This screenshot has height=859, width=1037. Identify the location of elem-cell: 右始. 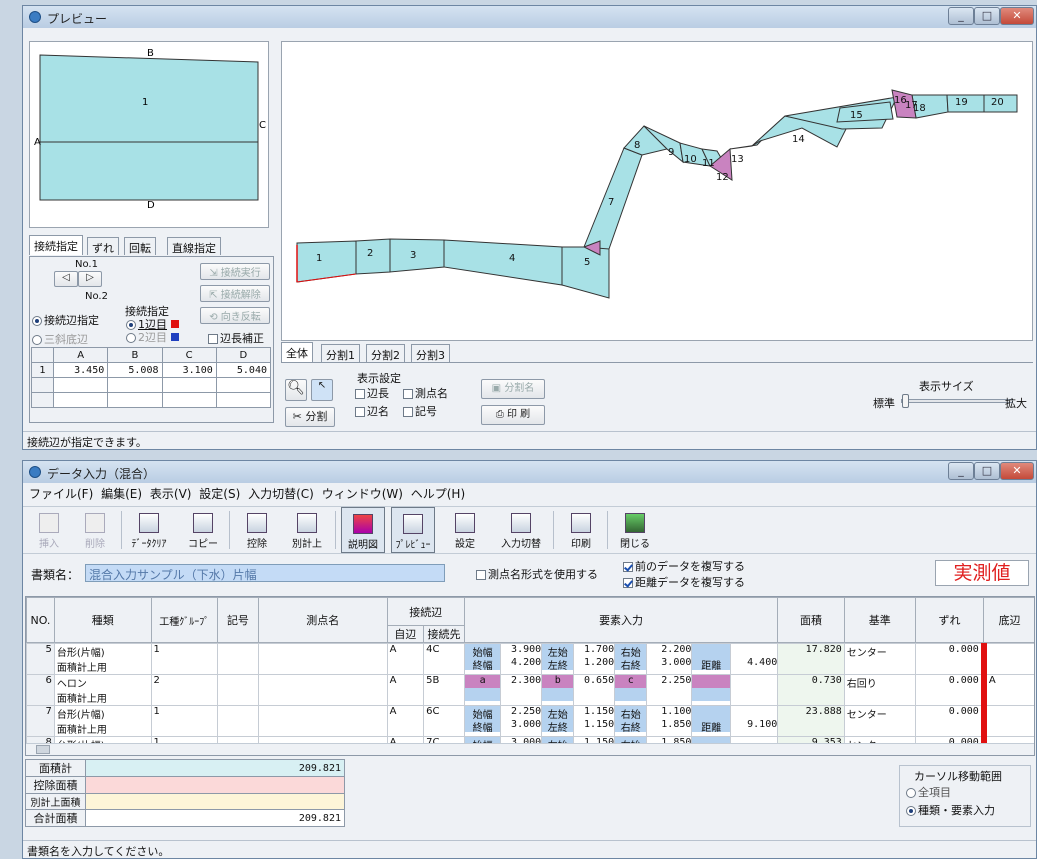
(631, 713).